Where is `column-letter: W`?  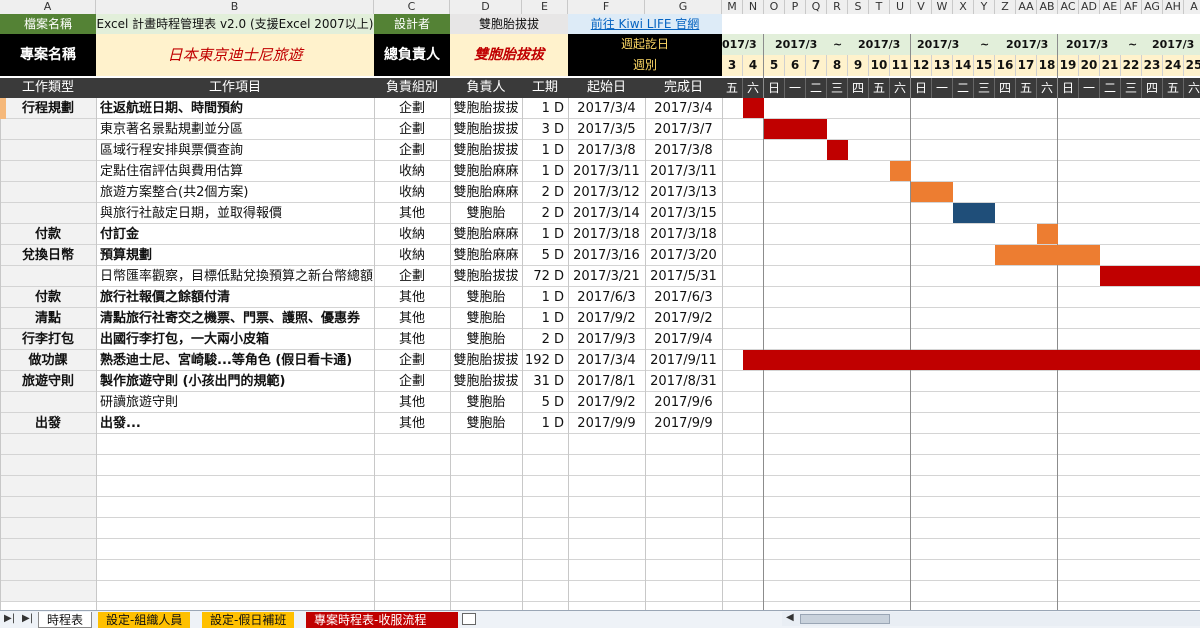
column-letter: W is located at coordinates (942, 7).